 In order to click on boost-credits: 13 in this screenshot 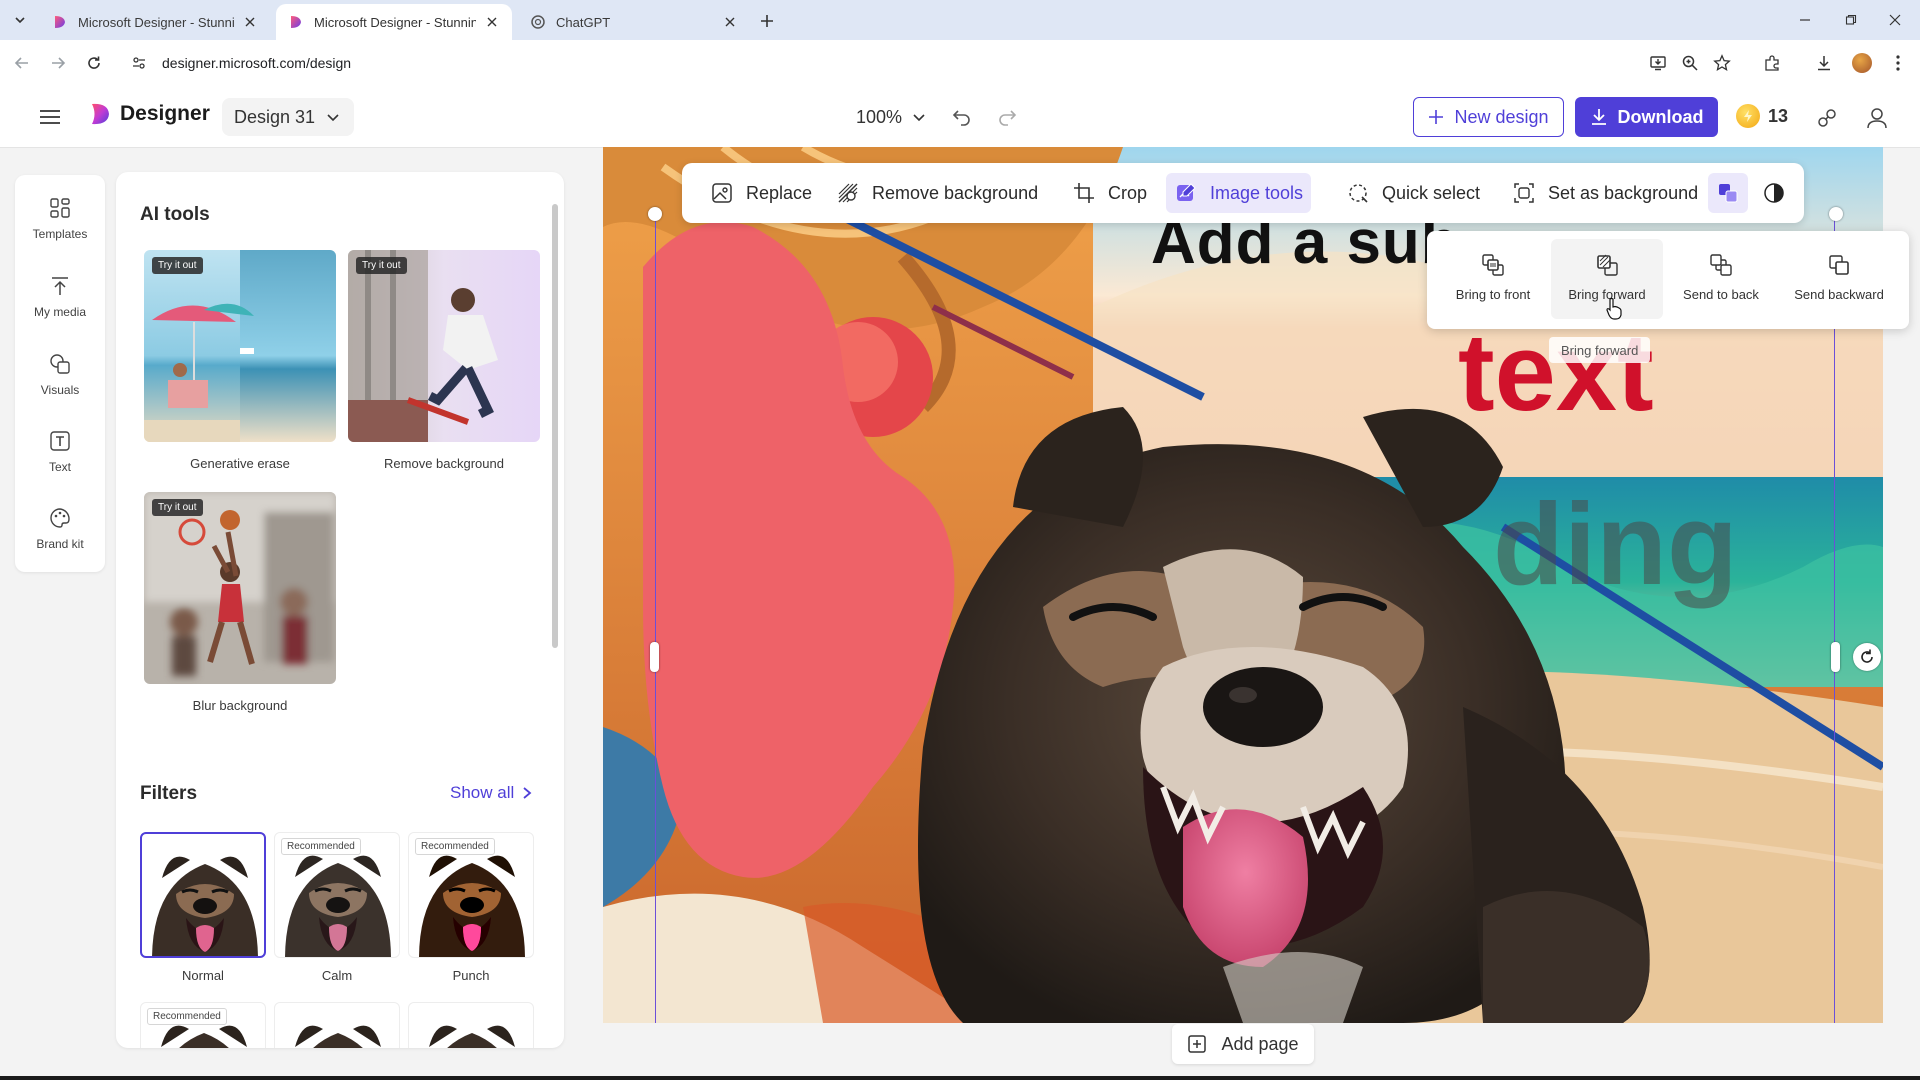, I will do `click(1762, 116)`.